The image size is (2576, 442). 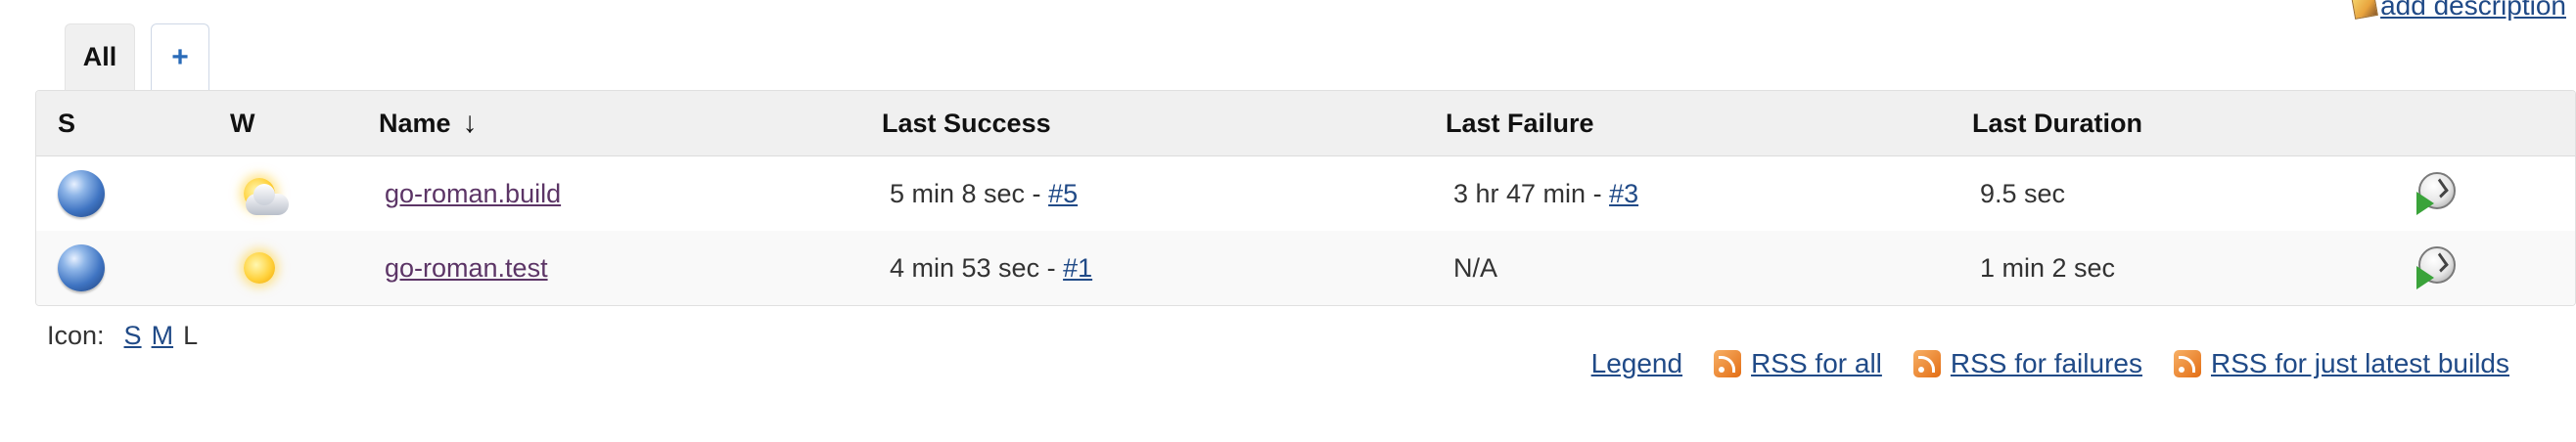 I want to click on col-name: Name ↓, so click(x=428, y=123).